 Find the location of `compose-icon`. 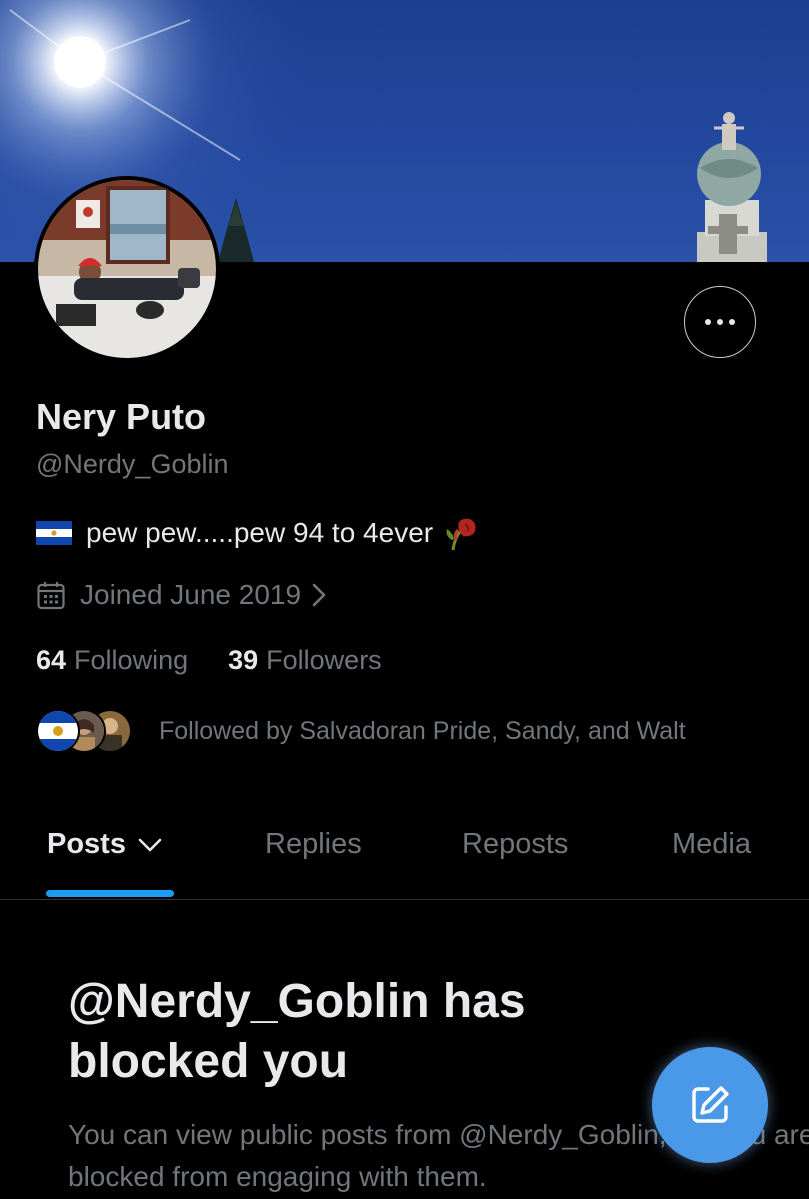

compose-icon is located at coordinates (710, 1104).